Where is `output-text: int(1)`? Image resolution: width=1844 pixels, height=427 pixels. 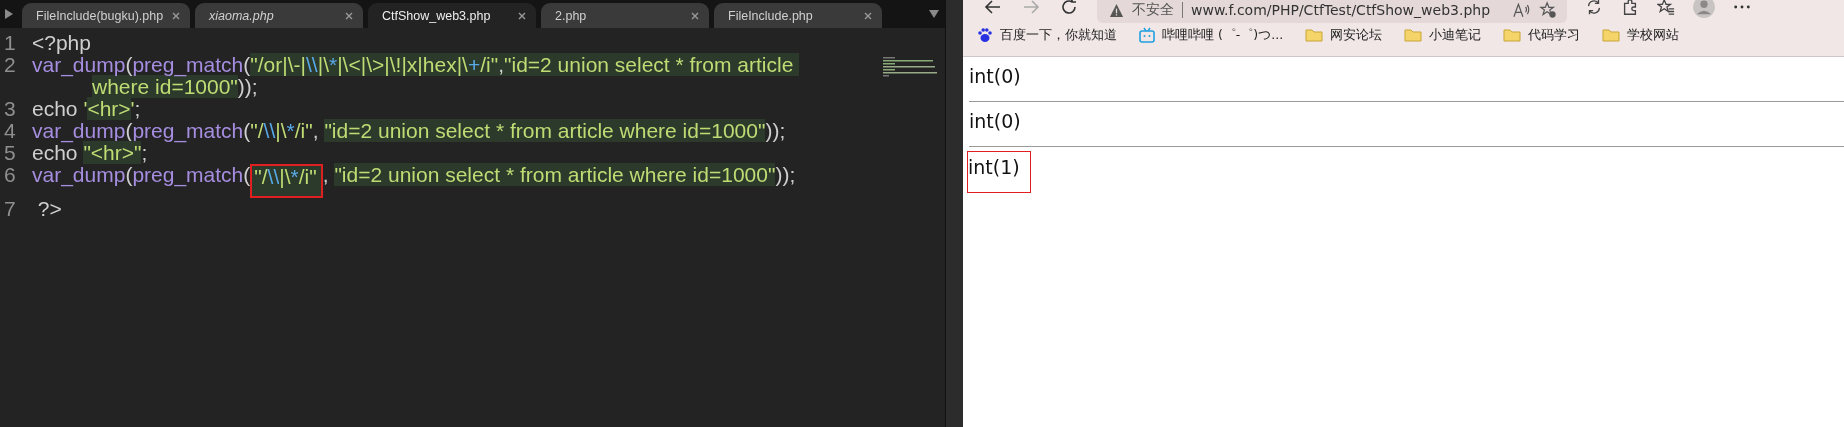 output-text: int(1) is located at coordinates (999, 172).